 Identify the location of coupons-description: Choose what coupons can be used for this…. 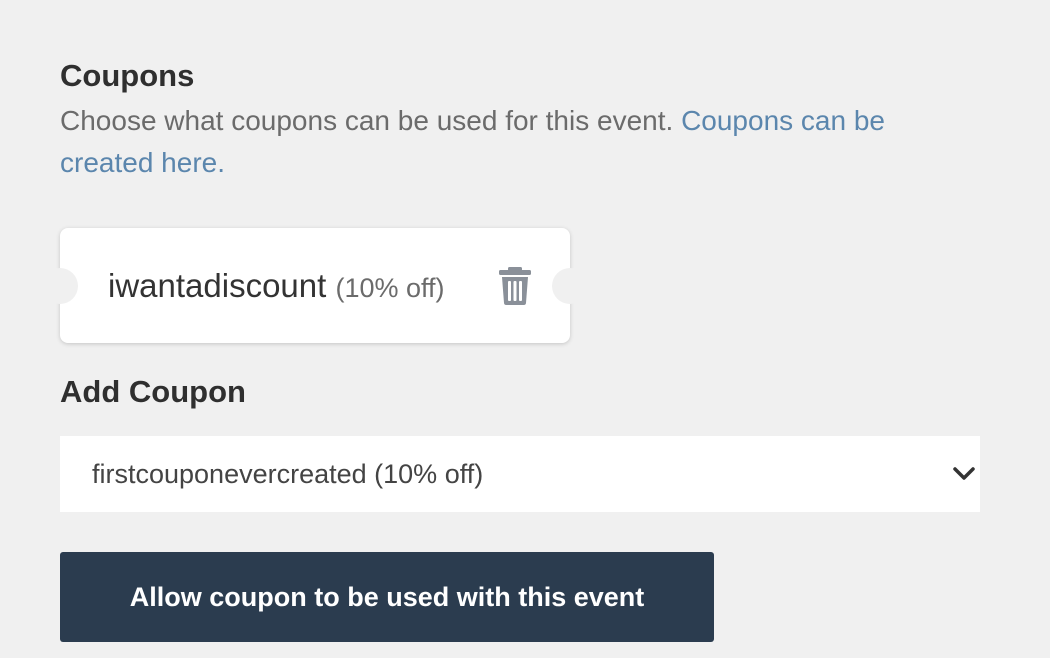
(510, 142).